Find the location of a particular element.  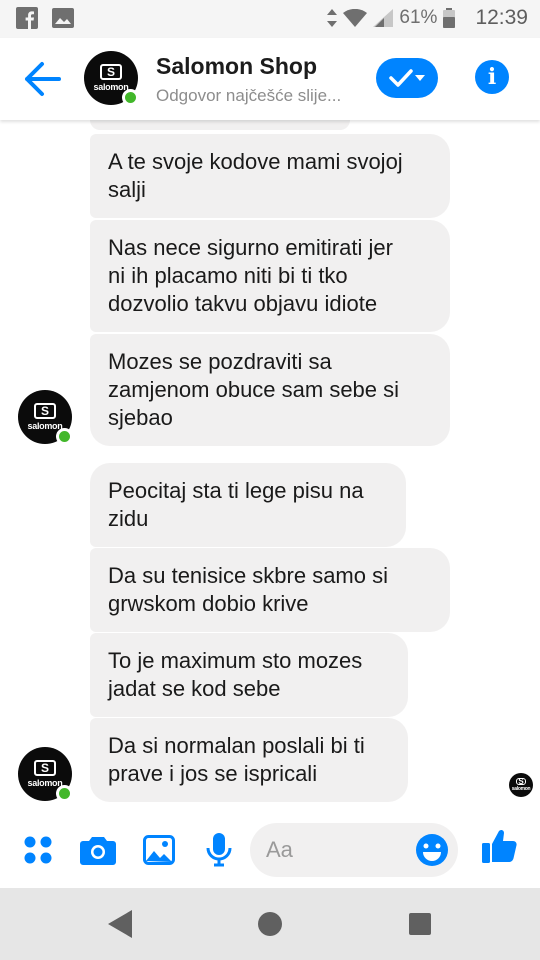

wifi-icon is located at coordinates (355, 18).